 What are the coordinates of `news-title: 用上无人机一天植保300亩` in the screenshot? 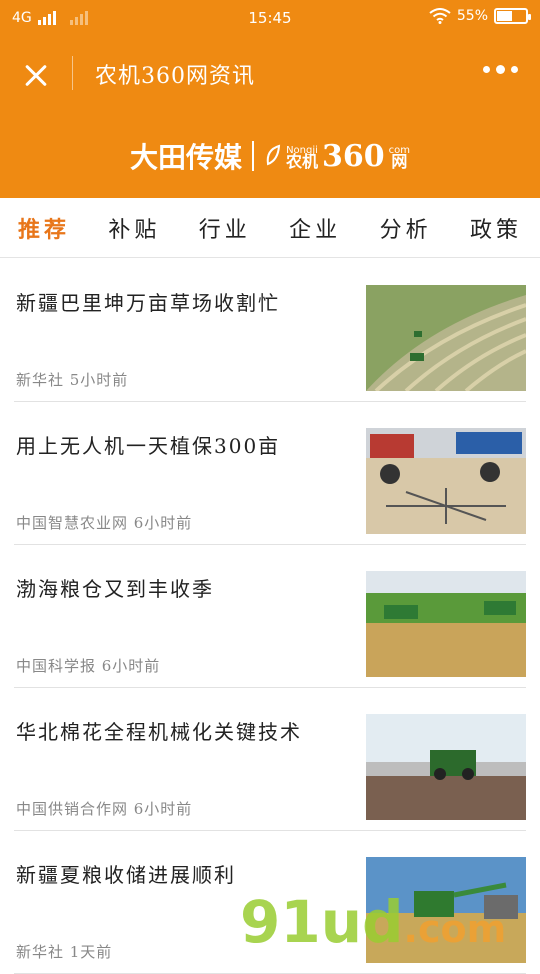 It's located at (148, 446).